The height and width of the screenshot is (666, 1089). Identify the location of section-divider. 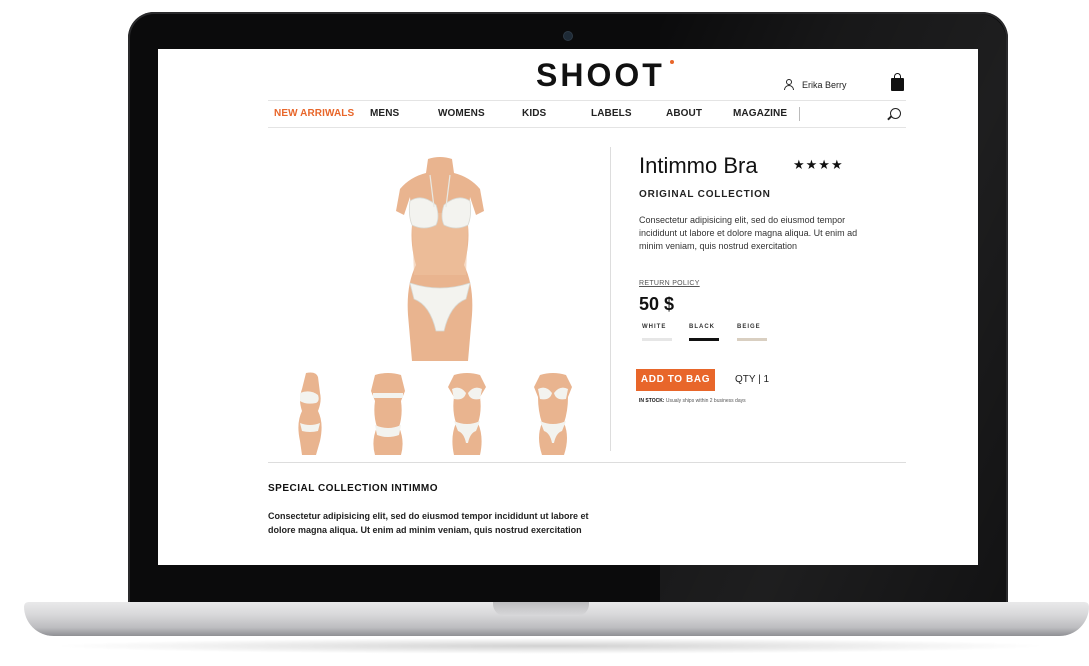
(587, 462).